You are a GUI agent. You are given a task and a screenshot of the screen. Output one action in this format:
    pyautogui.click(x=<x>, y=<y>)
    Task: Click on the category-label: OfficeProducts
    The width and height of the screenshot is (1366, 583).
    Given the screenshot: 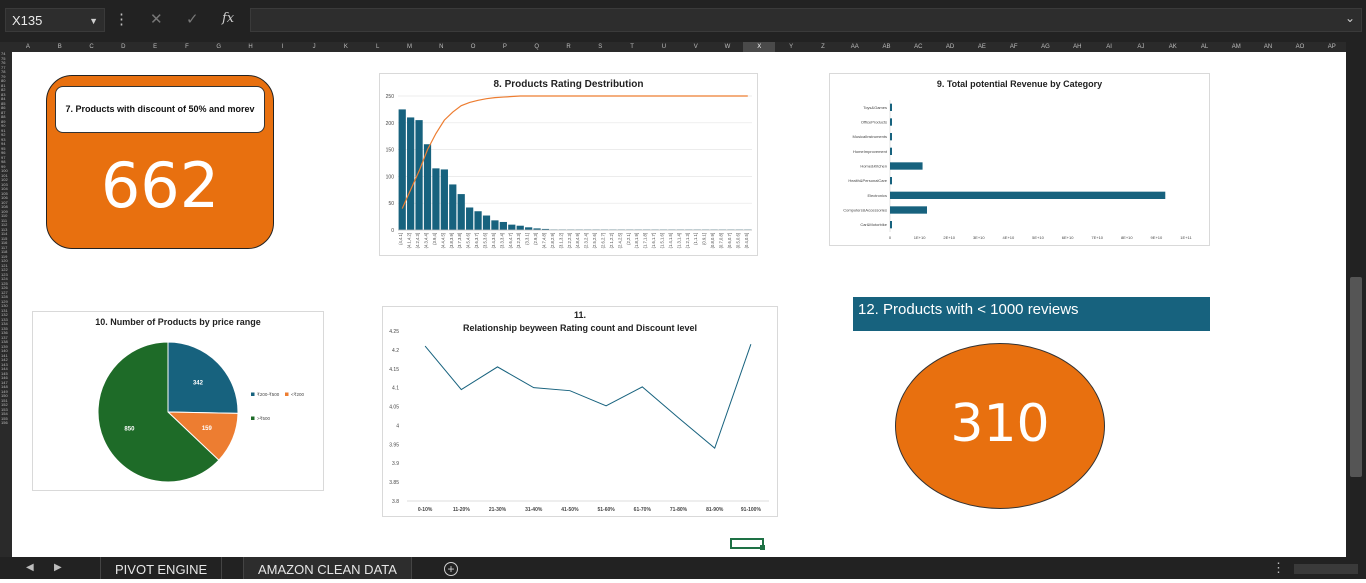 What is the action you would take?
    pyautogui.click(x=874, y=122)
    